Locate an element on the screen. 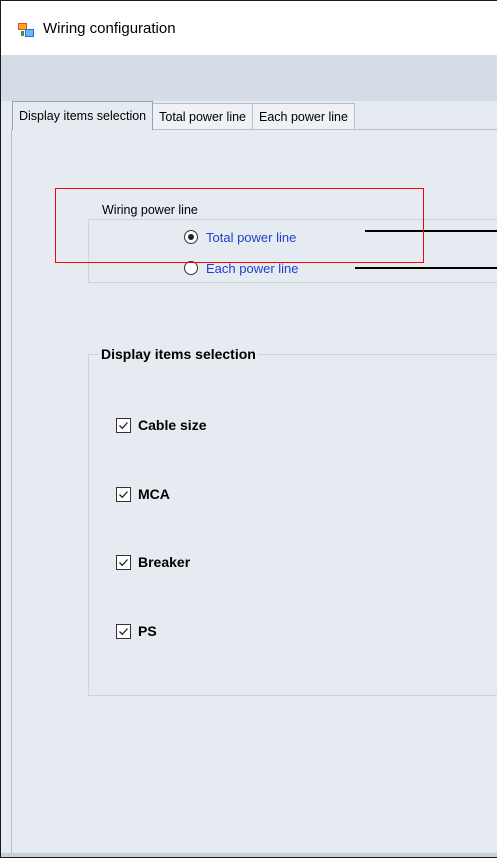  checkbox-mca is located at coordinates (123, 494).